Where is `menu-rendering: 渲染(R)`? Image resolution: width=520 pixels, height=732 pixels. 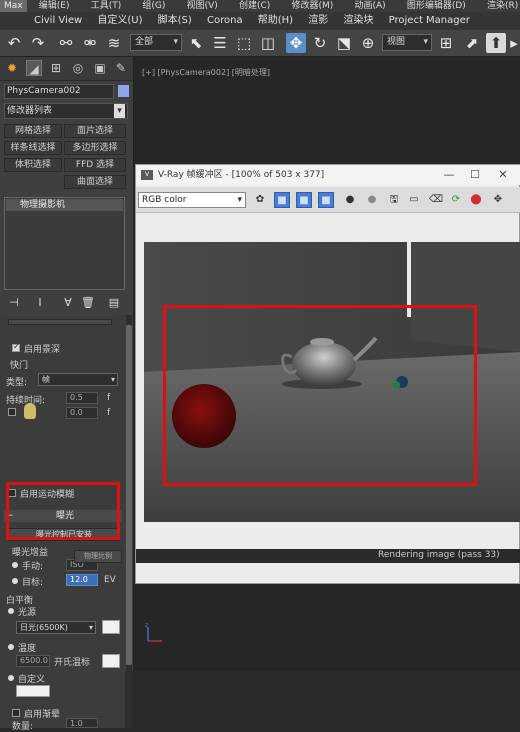
menu-rendering: 渲染(R) is located at coordinates (499, 6).